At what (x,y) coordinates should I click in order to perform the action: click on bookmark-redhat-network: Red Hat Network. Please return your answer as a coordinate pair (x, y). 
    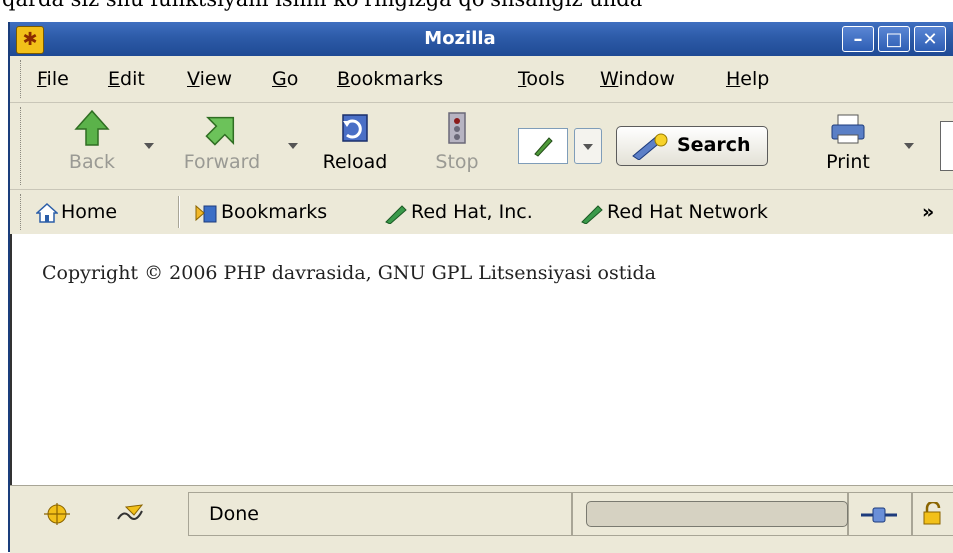
    Looking at the image, I should click on (674, 212).